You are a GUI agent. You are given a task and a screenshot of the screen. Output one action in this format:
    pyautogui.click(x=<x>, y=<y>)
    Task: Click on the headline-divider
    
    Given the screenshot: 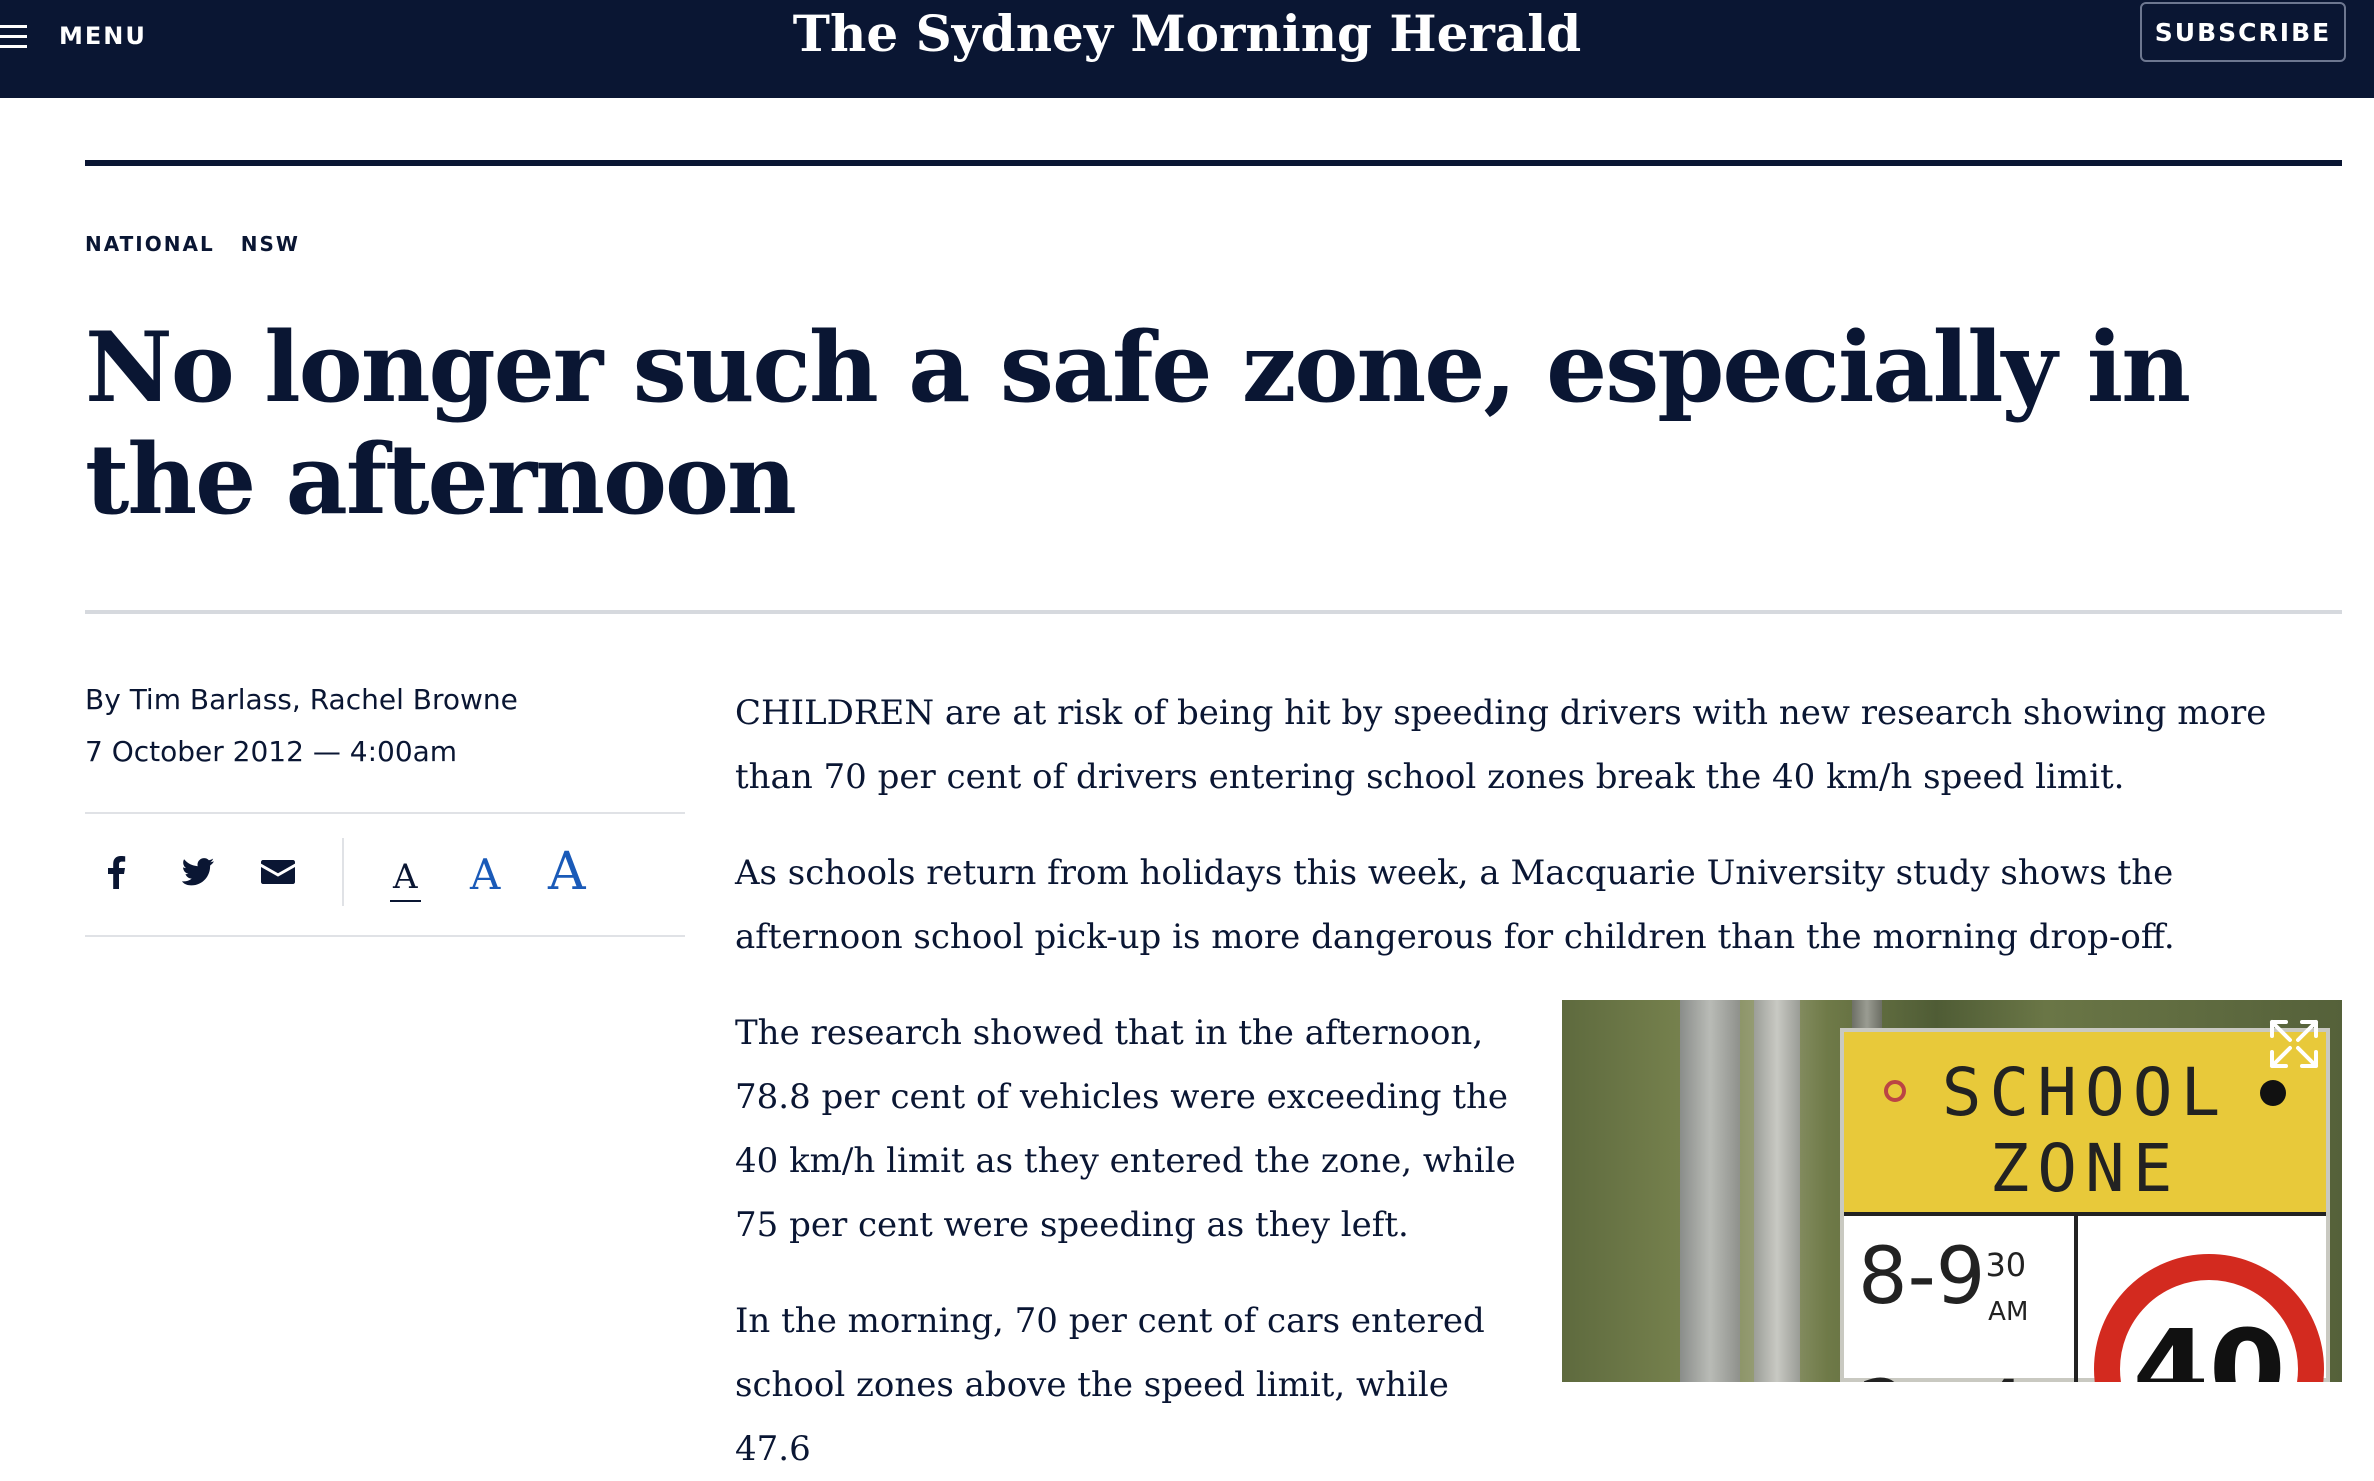 What is the action you would take?
    pyautogui.click(x=1213, y=612)
    